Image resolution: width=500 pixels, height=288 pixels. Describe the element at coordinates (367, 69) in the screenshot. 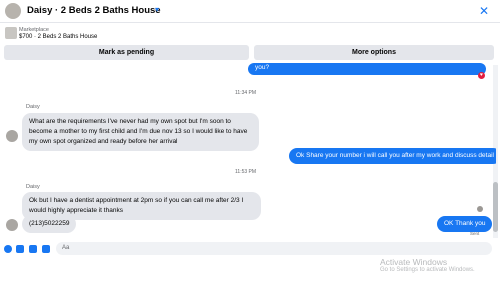

I see `message-outgoing: you?` at that location.